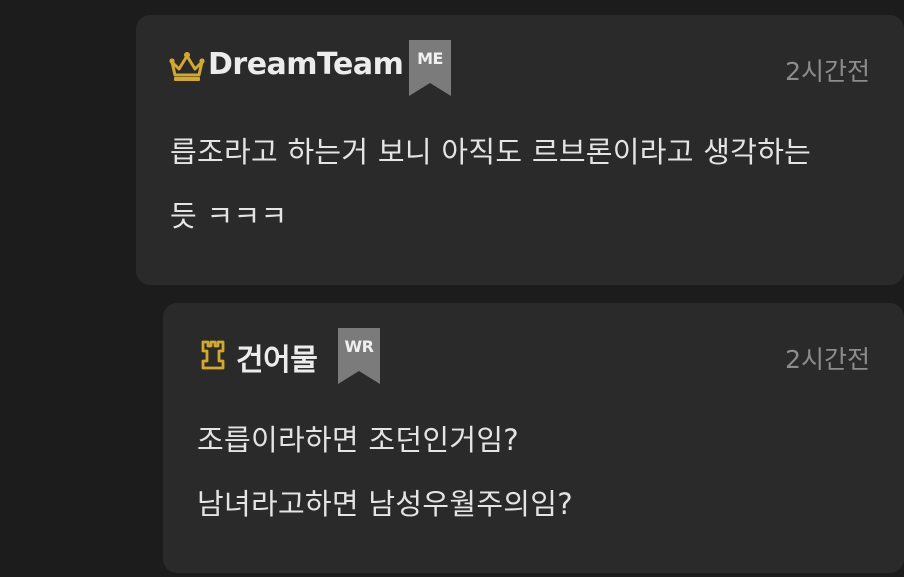  I want to click on comment-text-line: 릅조라고 하는거 보니 아직도 르브론이라고 생각하는, so click(491, 152).